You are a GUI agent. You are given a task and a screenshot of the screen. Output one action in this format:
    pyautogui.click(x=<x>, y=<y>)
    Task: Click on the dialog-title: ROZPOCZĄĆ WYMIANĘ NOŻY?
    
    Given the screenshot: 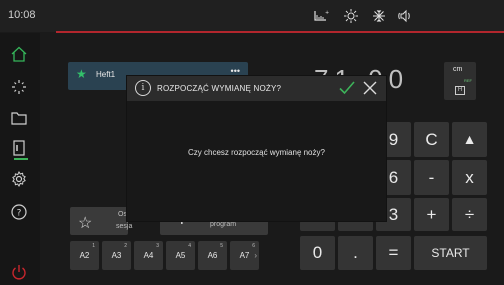 What is the action you would take?
    pyautogui.click(x=219, y=88)
    